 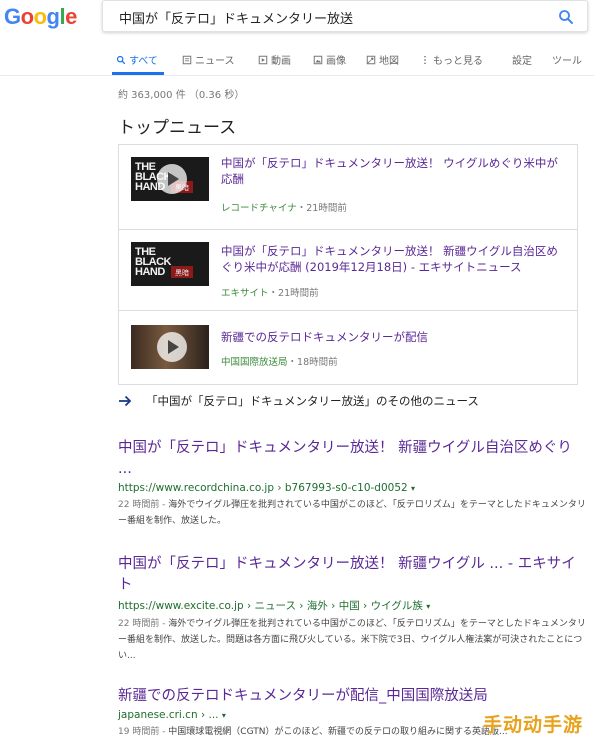 I want to click on thumbnail-title: THE BLACK HAND, so click(x=153, y=262).